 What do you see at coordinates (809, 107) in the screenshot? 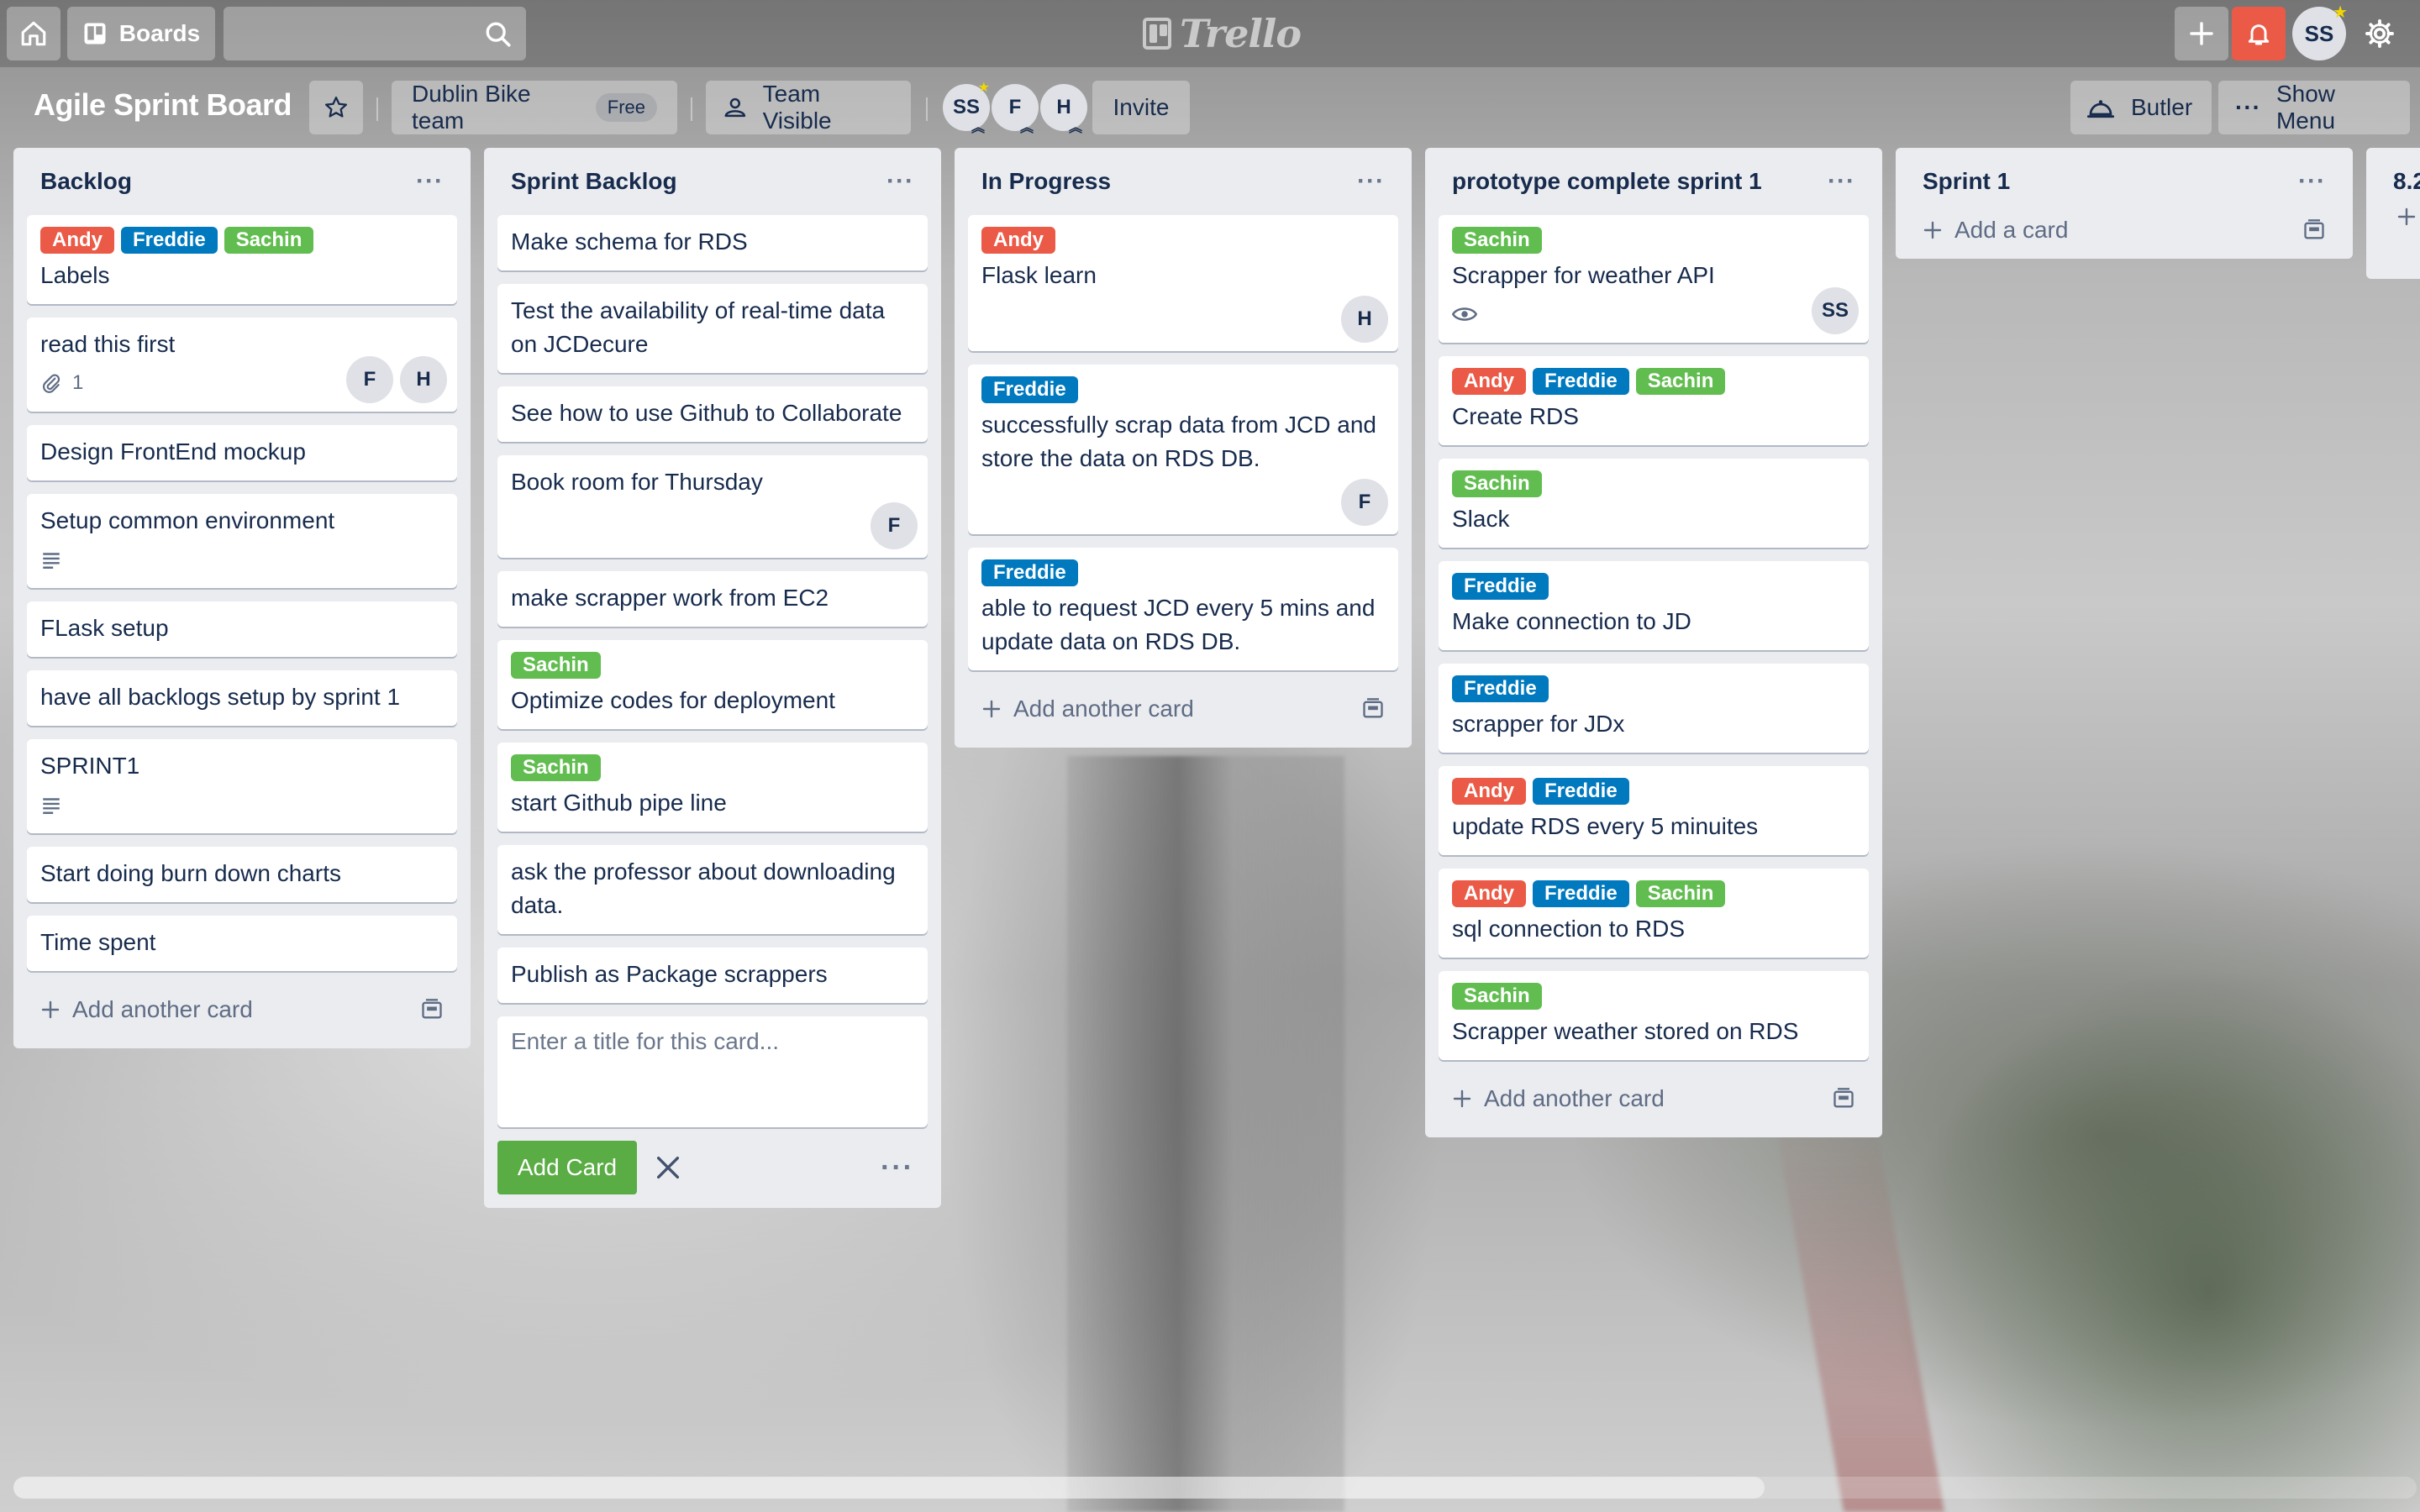
I see `visibility-button: Team Visible` at bounding box center [809, 107].